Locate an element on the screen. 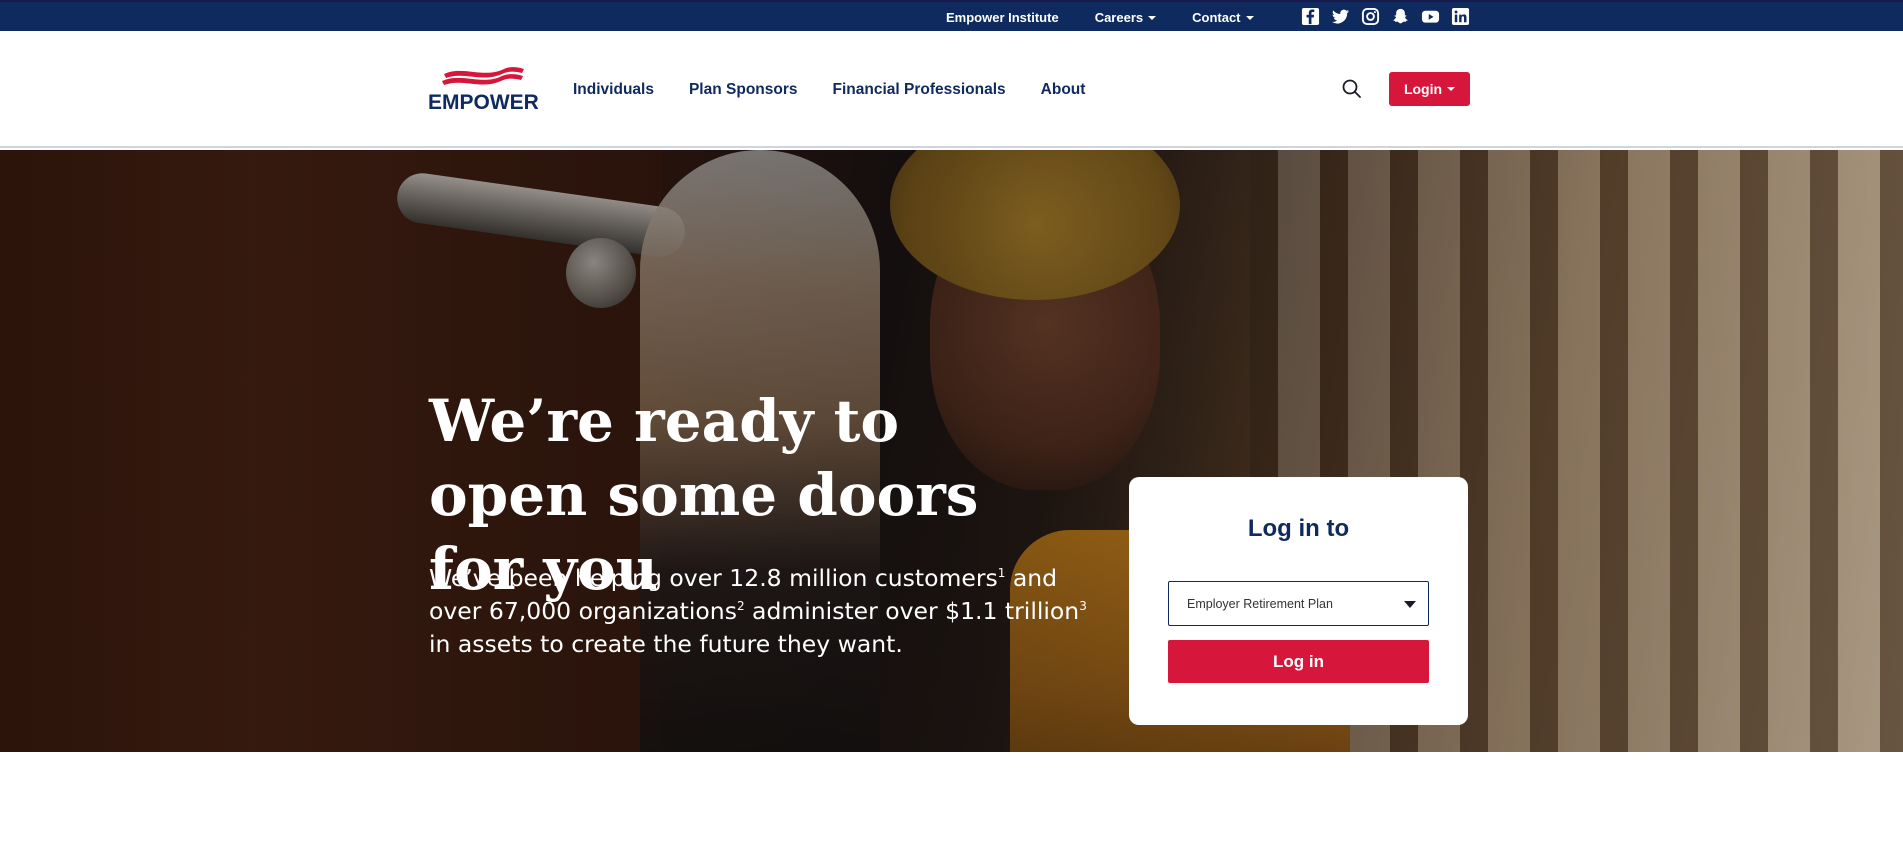 Image resolution: width=1903 pixels, height=850 pixels. empower-institute-link: Empower Institute is located at coordinates (1002, 17).